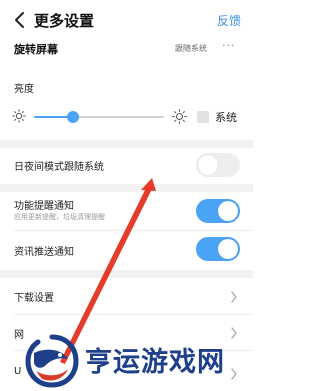 Image resolution: width=320 pixels, height=391 pixels. I want to click on rotate-screen-value: 跟随系统, so click(191, 48).